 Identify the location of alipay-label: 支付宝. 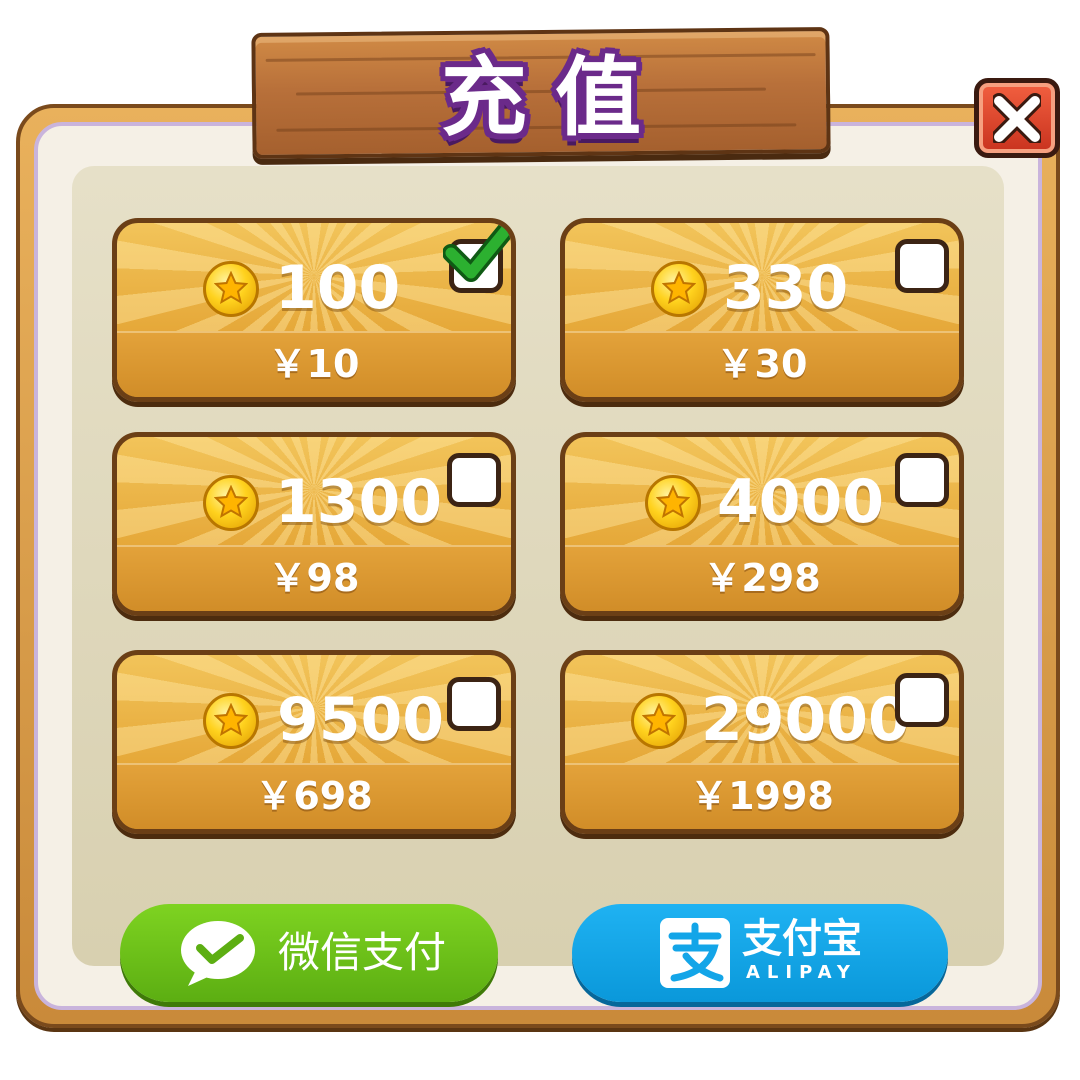
(802, 939).